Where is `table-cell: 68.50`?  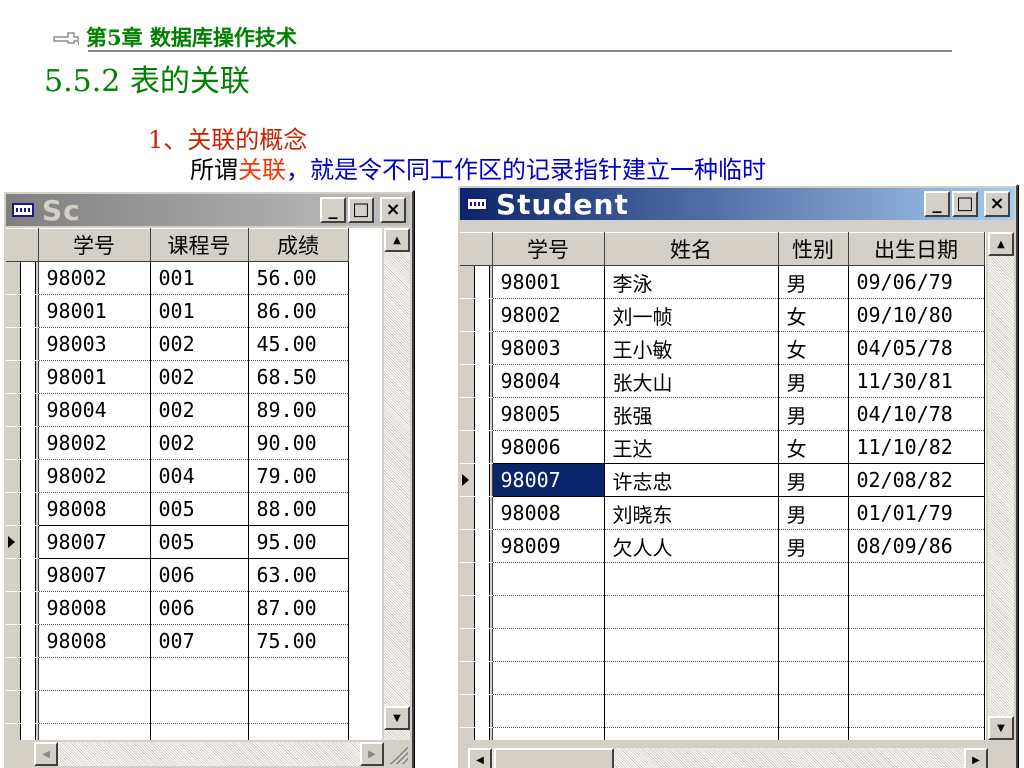 table-cell: 68.50 is located at coordinates (298, 377).